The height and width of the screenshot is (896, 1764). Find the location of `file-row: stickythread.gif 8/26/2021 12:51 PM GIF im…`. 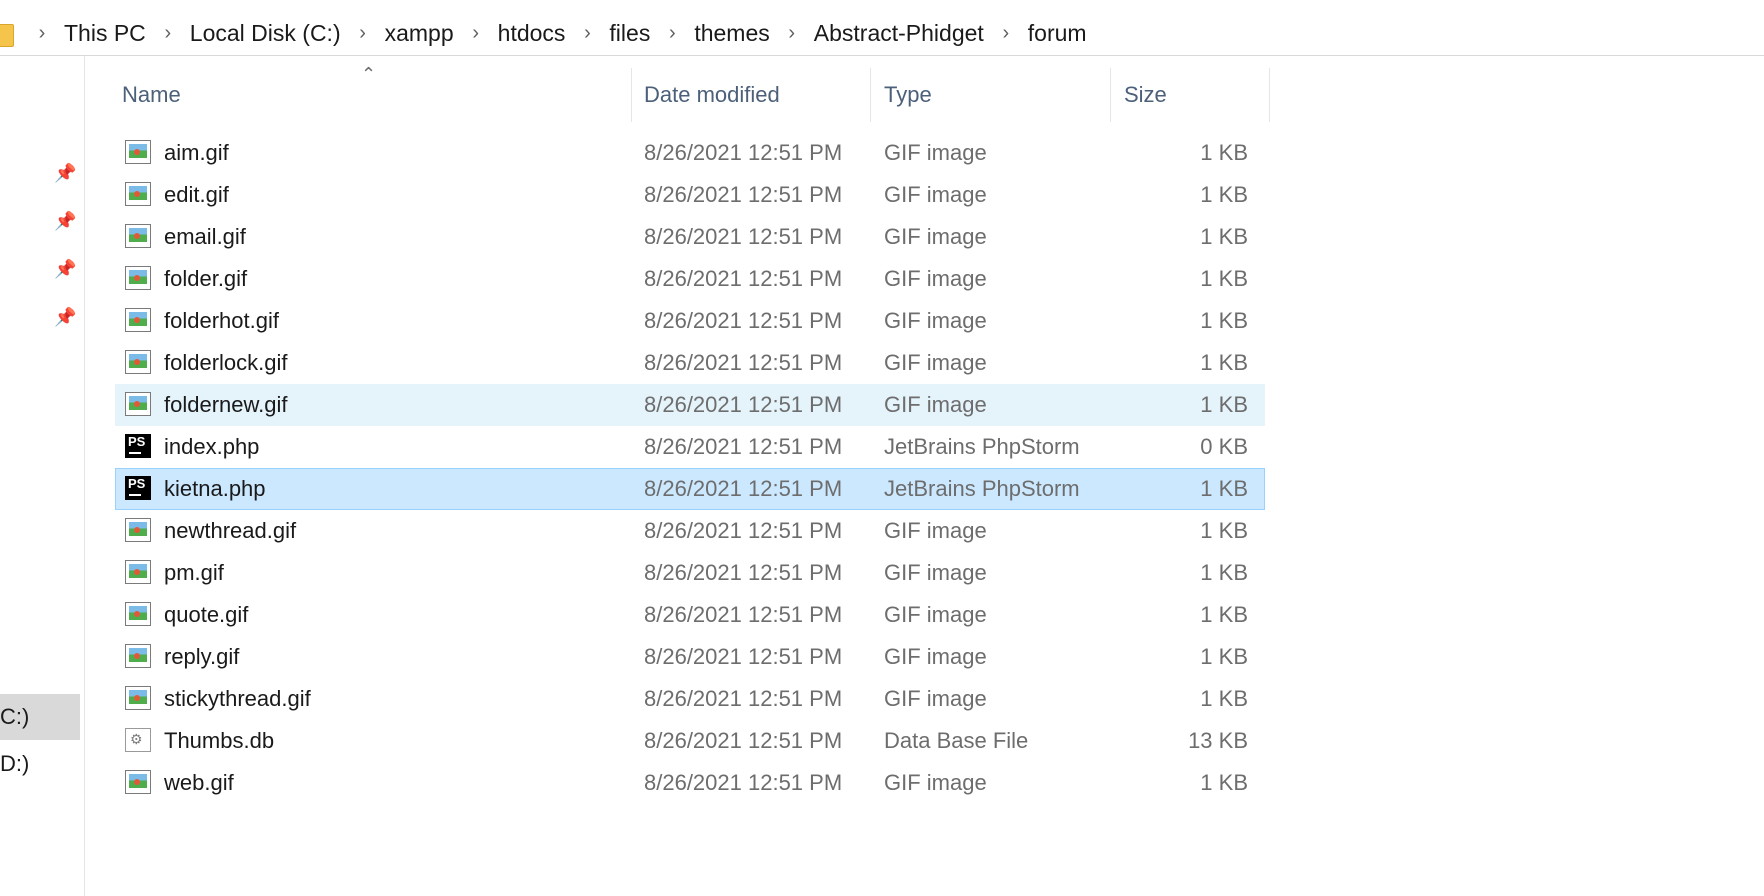

file-row: stickythread.gif 8/26/2021 12:51 PM GIF im… is located at coordinates (690, 699).